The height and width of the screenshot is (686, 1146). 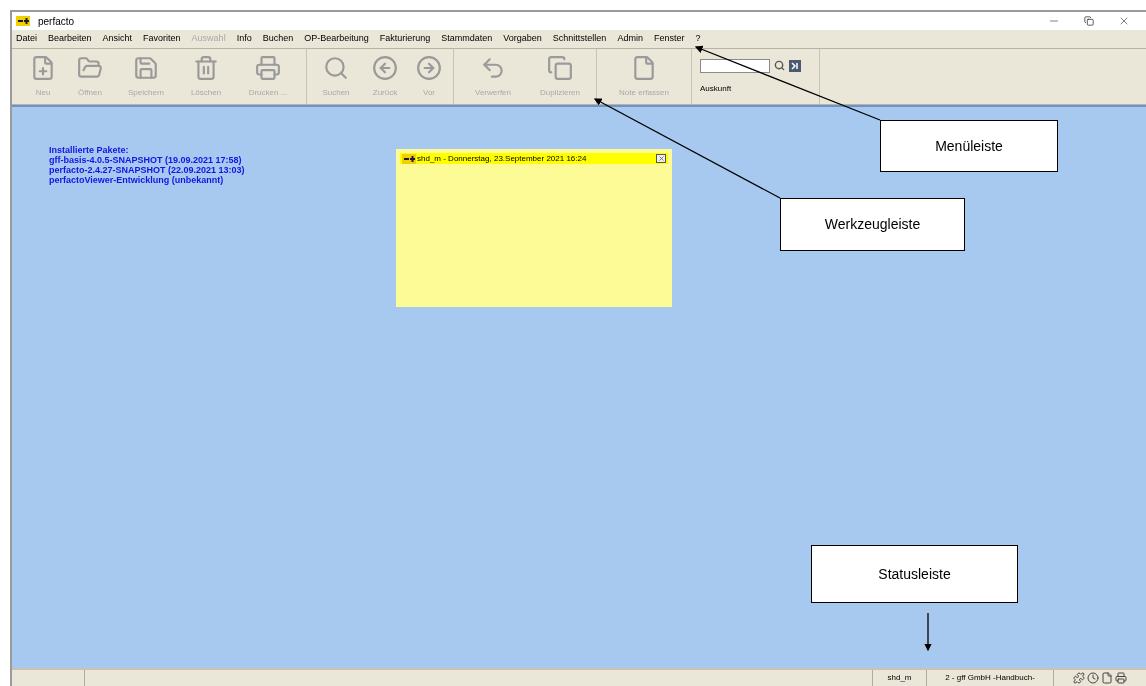 What do you see at coordinates (117, 39) in the screenshot?
I see `menu-item: Ansicht` at bounding box center [117, 39].